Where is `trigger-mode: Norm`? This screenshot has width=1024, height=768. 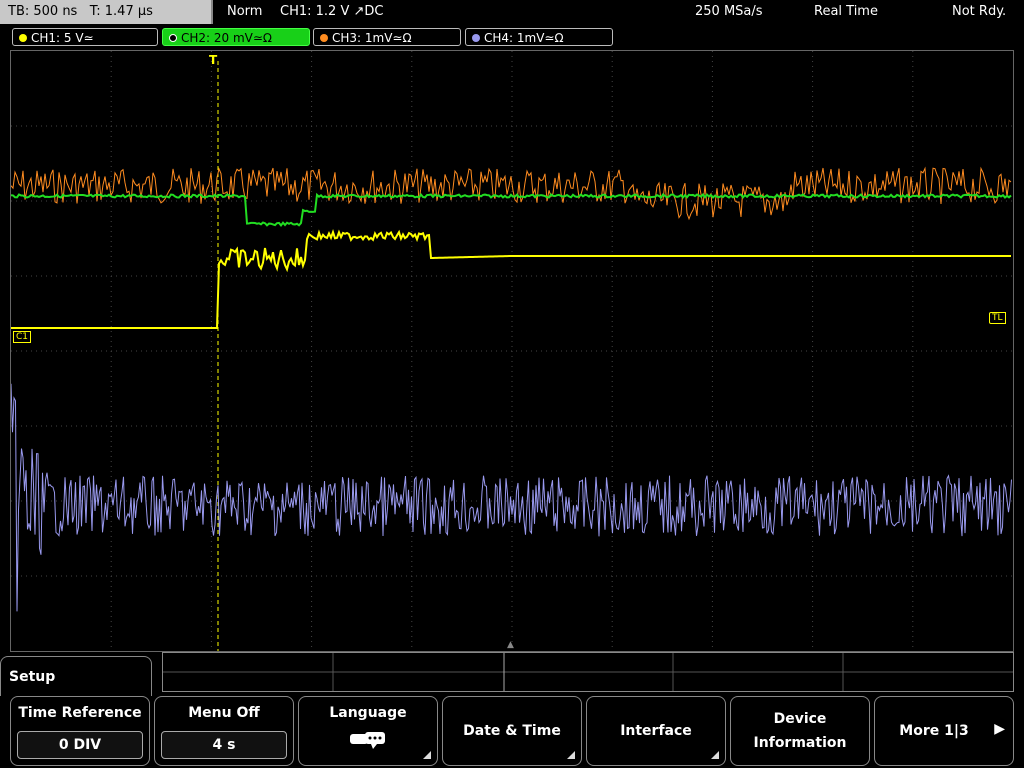
trigger-mode: Norm is located at coordinates (244, 12).